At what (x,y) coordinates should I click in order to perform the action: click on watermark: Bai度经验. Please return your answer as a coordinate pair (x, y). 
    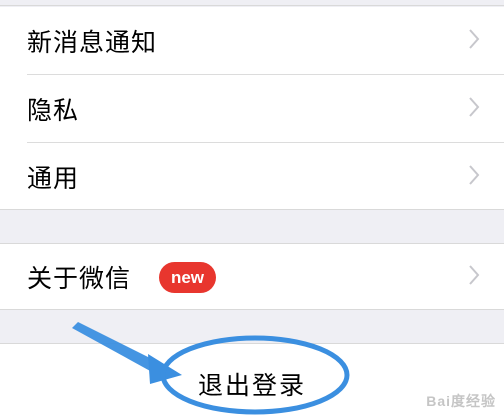
    Looking at the image, I should click on (461, 401).